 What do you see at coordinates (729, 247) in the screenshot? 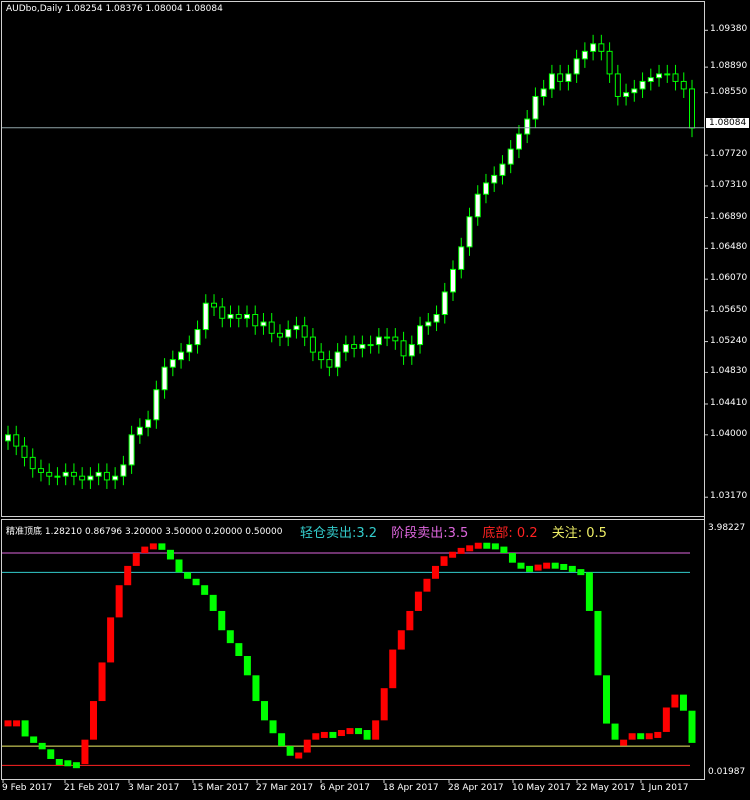
I see `price-tick-label: 1.06480` at bounding box center [729, 247].